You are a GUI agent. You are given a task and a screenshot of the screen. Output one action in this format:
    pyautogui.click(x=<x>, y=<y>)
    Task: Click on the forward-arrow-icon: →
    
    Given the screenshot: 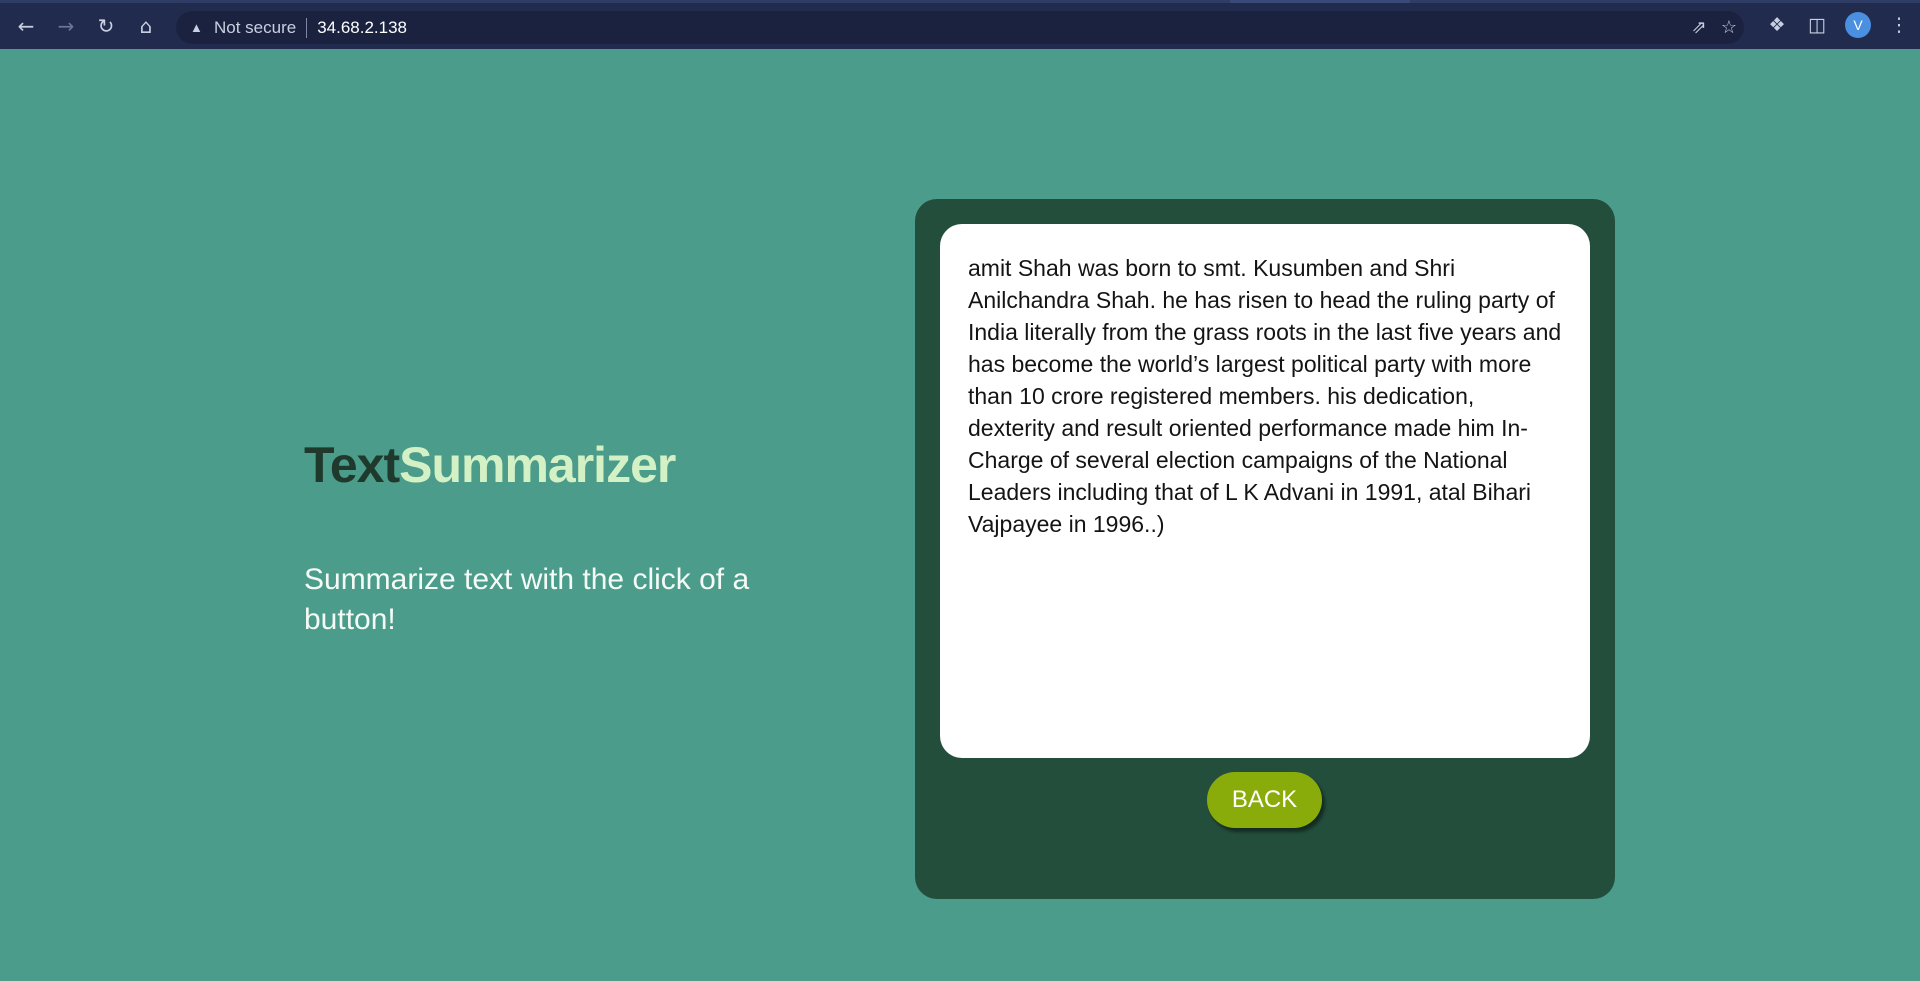 What is the action you would take?
    pyautogui.click(x=66, y=26)
    